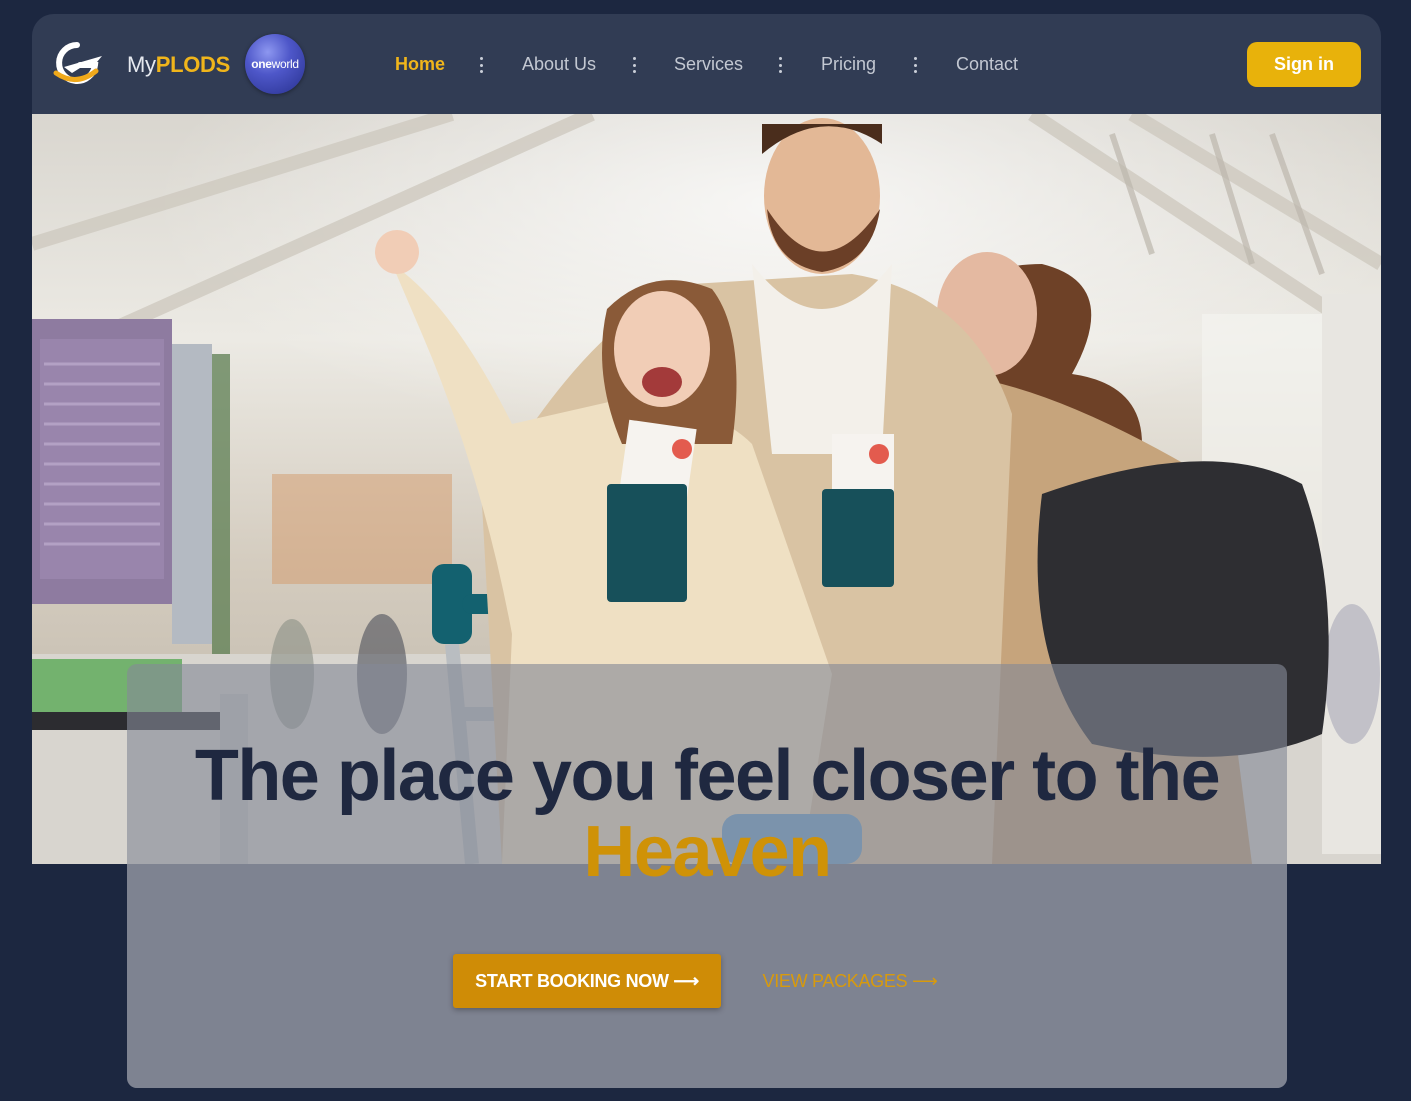  I want to click on nav-item-home: Home, so click(420, 64).